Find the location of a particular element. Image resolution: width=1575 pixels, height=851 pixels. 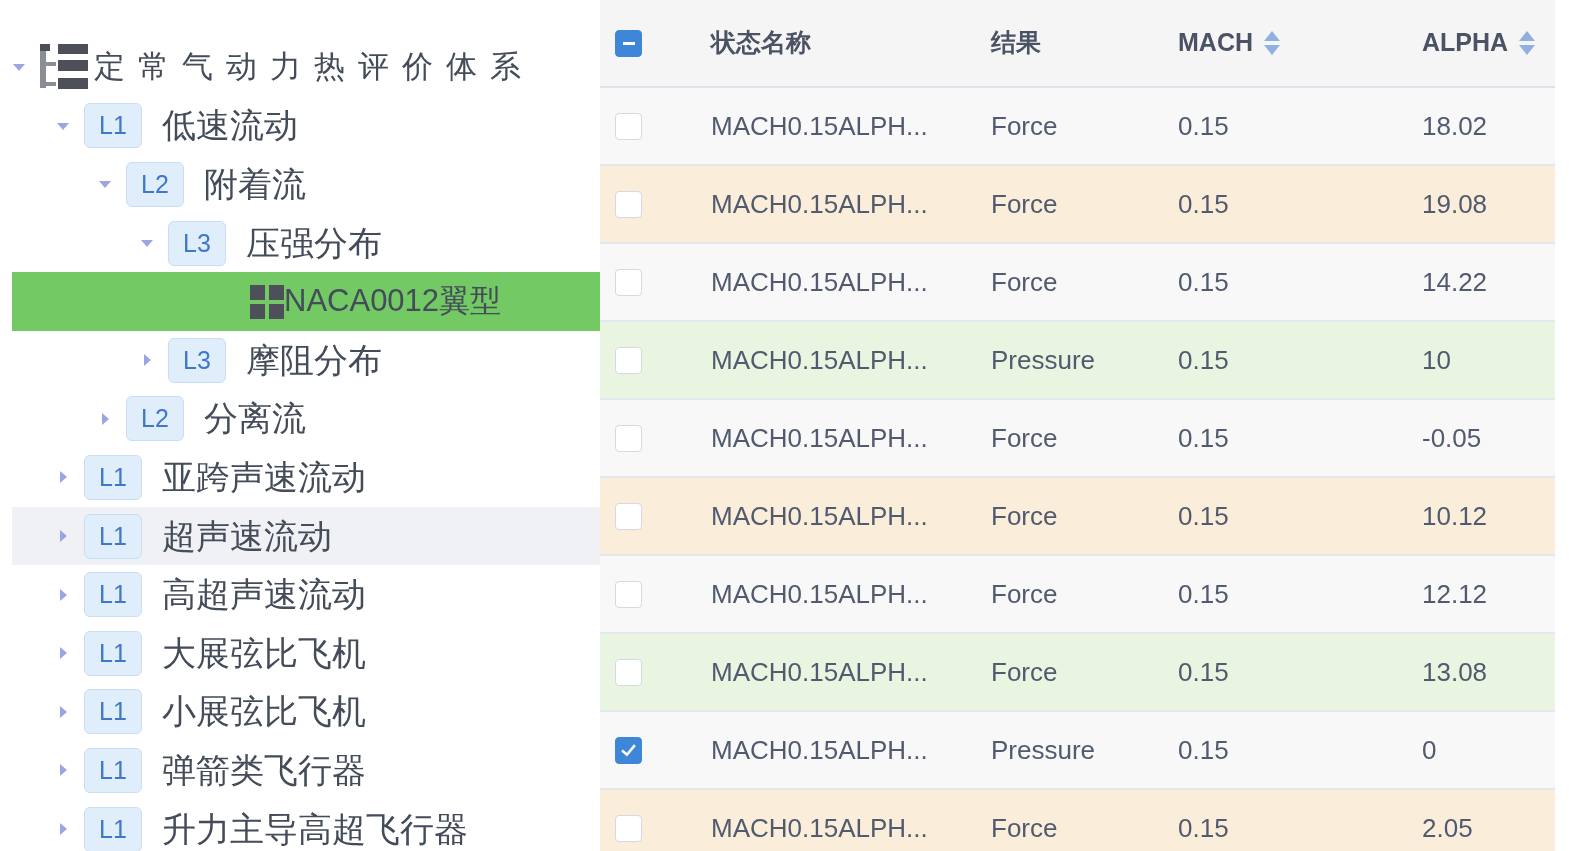

table-cell: 2.05 is located at coordinates (1447, 827).